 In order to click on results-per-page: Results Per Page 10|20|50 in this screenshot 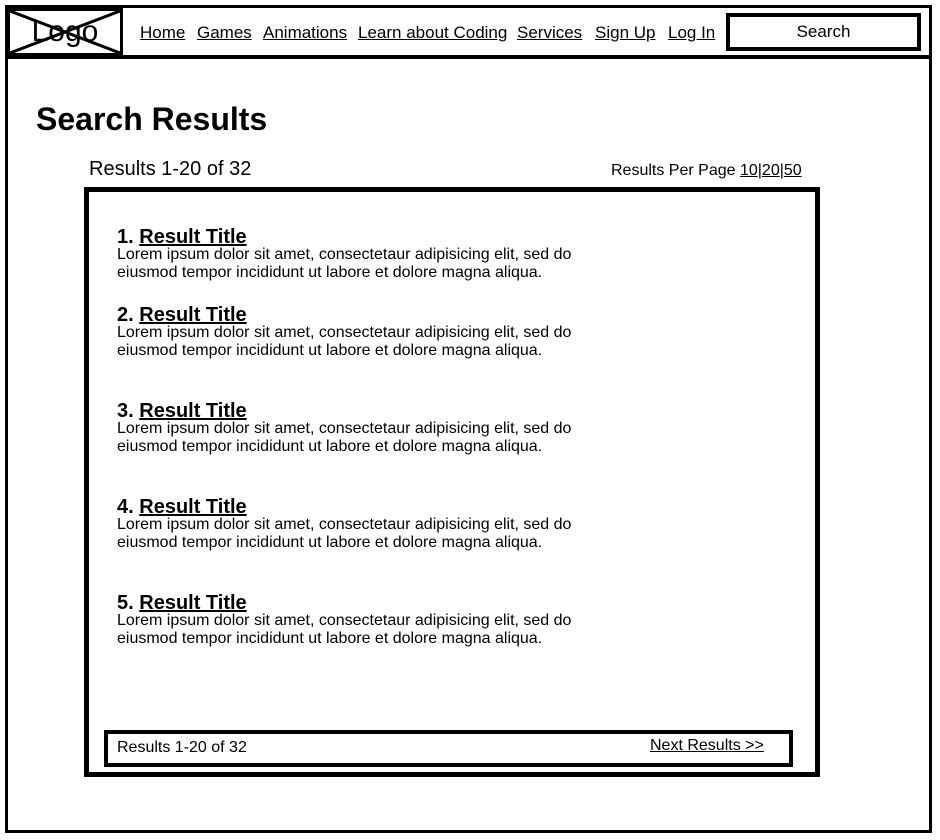, I will do `click(706, 171)`.